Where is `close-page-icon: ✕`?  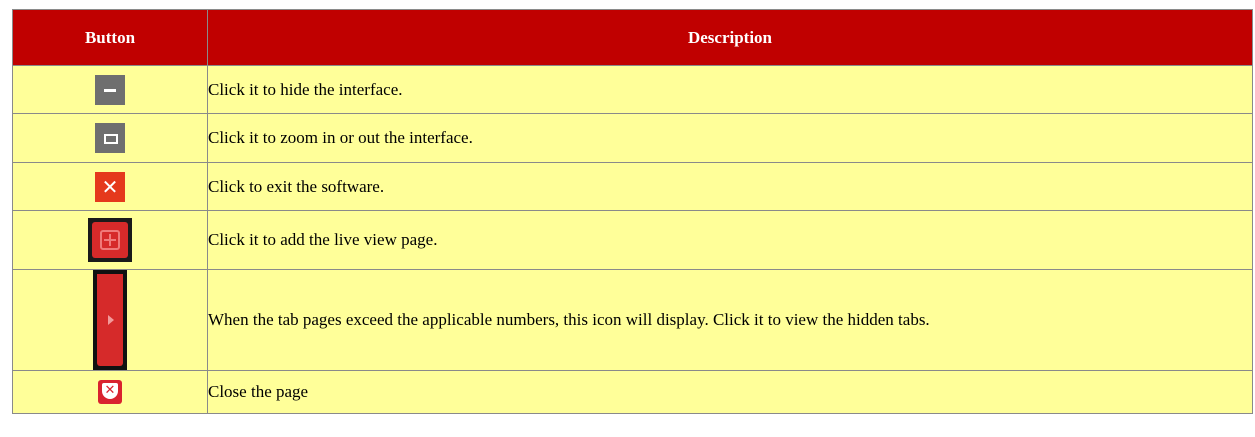 close-page-icon: ✕ is located at coordinates (110, 392).